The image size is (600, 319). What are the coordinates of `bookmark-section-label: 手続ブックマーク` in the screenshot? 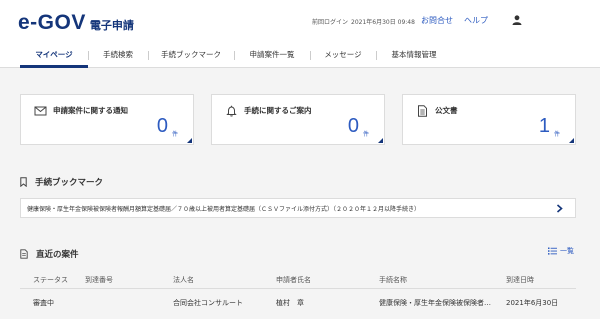 It's located at (69, 183).